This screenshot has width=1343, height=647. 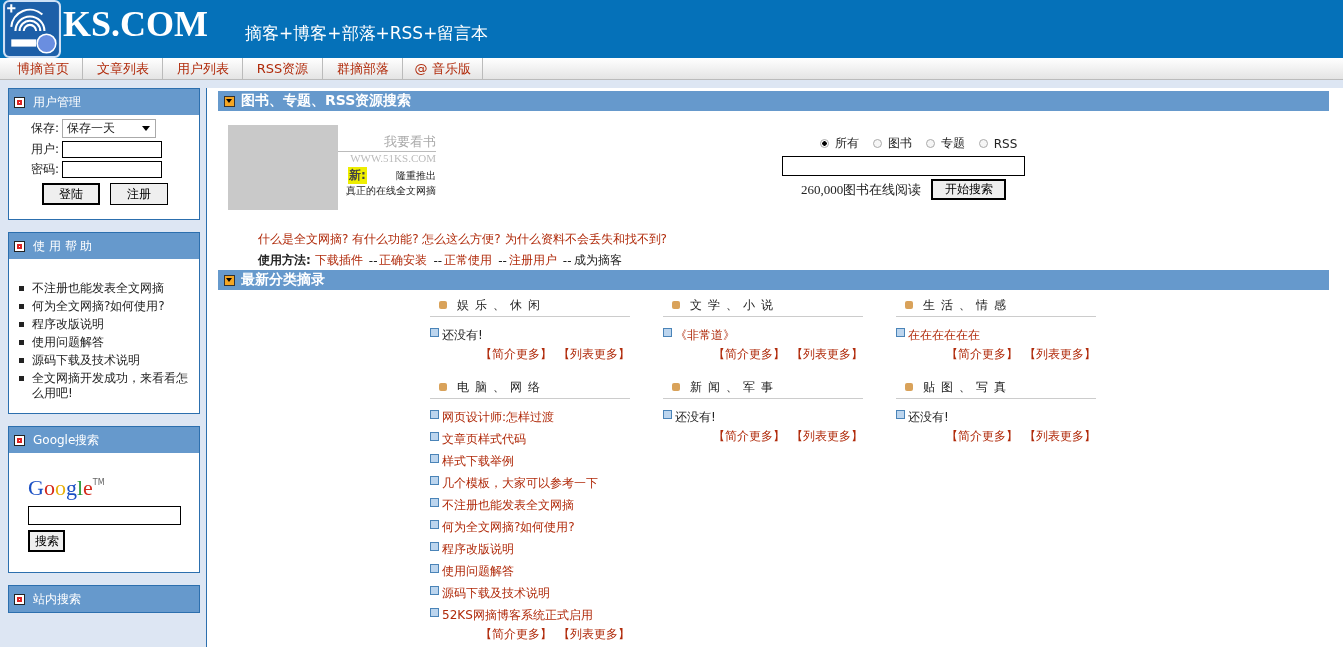 What do you see at coordinates (283, 280) in the screenshot?
I see `section-title: 最新分类摘录` at bounding box center [283, 280].